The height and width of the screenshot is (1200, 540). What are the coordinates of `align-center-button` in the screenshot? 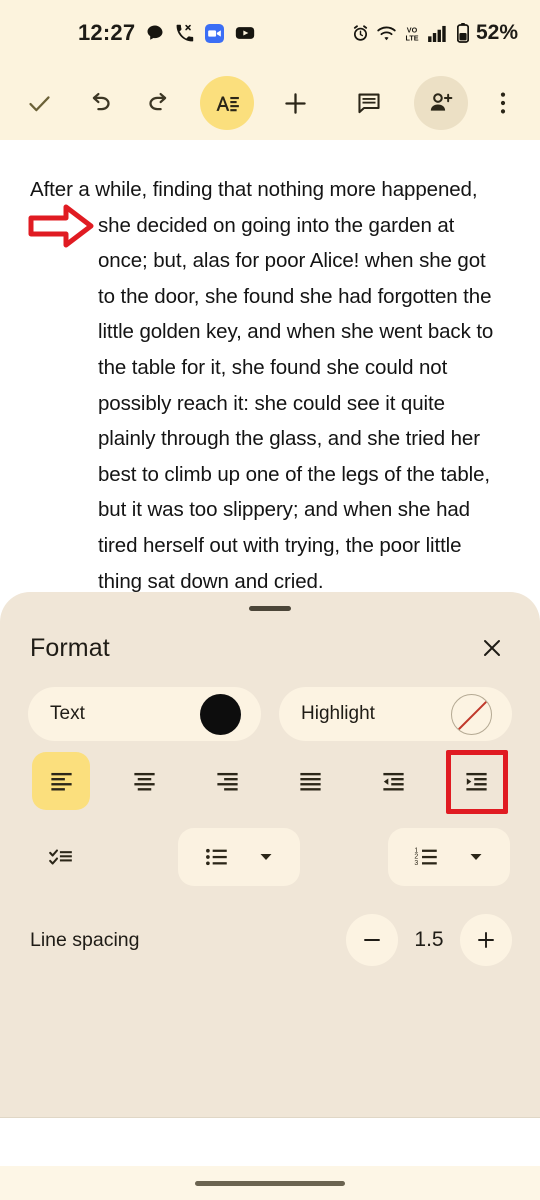 It's located at (144, 781).